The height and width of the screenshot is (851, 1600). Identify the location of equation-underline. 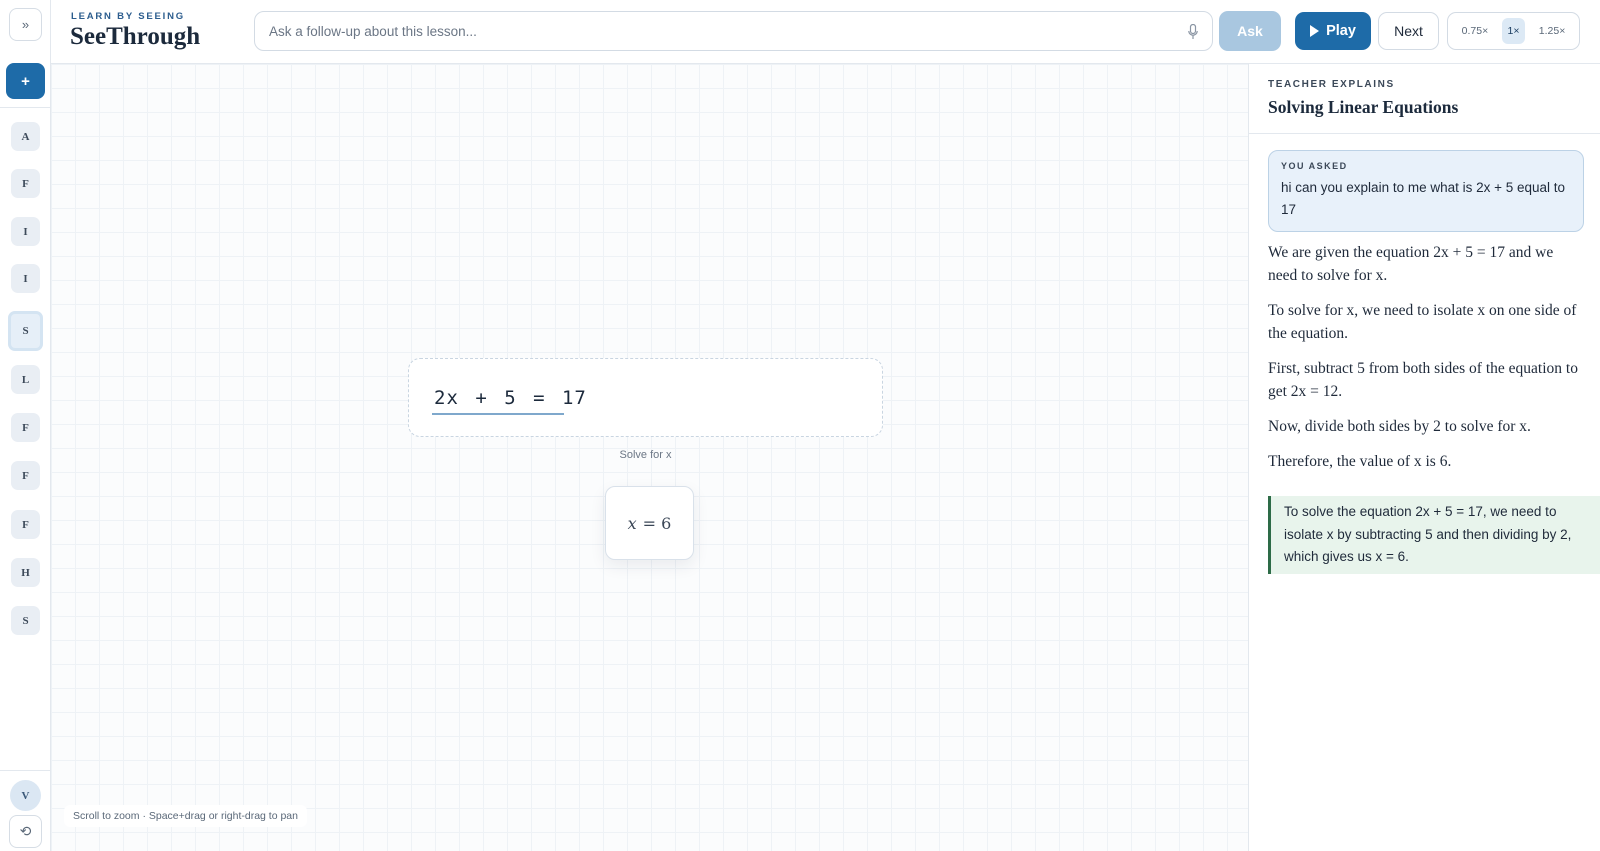
(498, 414).